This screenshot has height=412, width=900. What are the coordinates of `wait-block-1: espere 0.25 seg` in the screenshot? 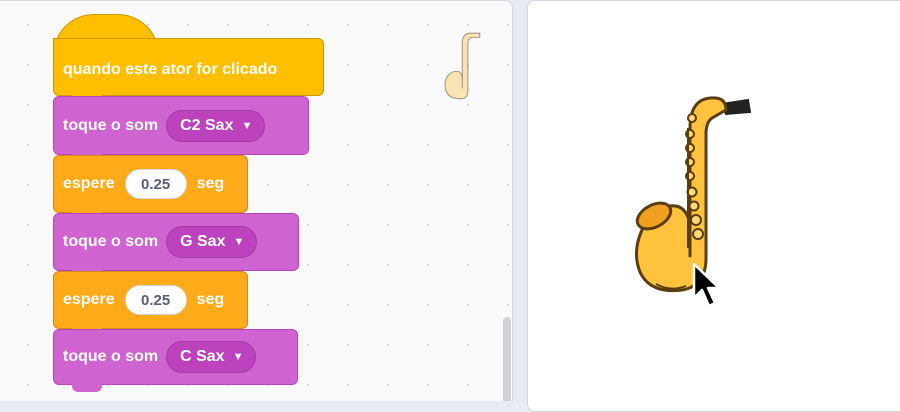 It's located at (150, 187).